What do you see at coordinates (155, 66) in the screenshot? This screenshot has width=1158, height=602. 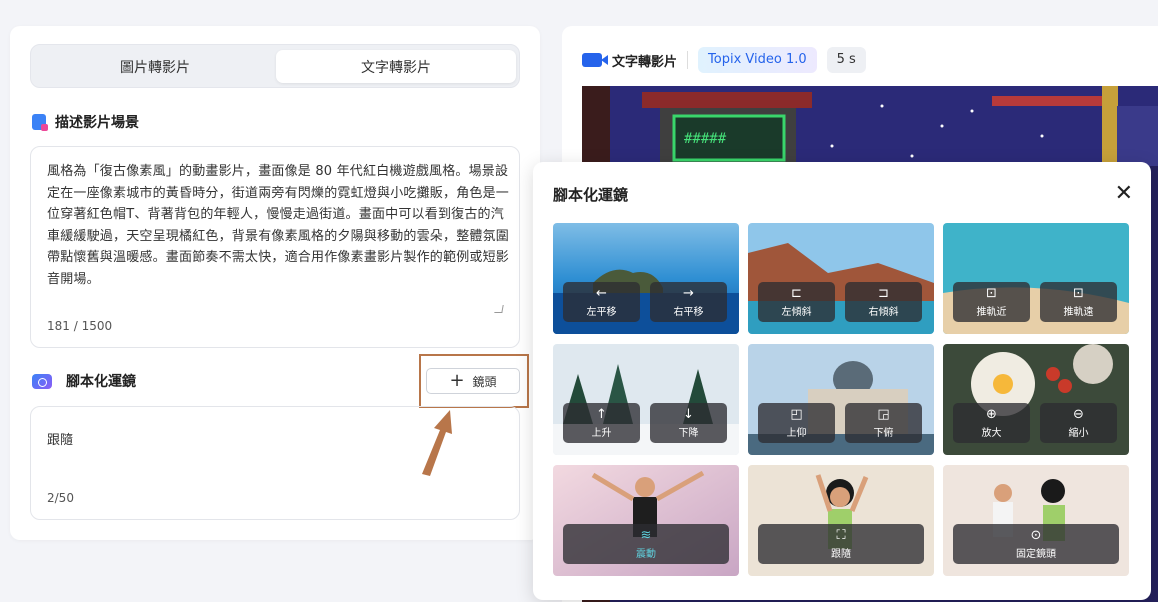 I see `tab-image-to-video: 圖片轉影片` at bounding box center [155, 66].